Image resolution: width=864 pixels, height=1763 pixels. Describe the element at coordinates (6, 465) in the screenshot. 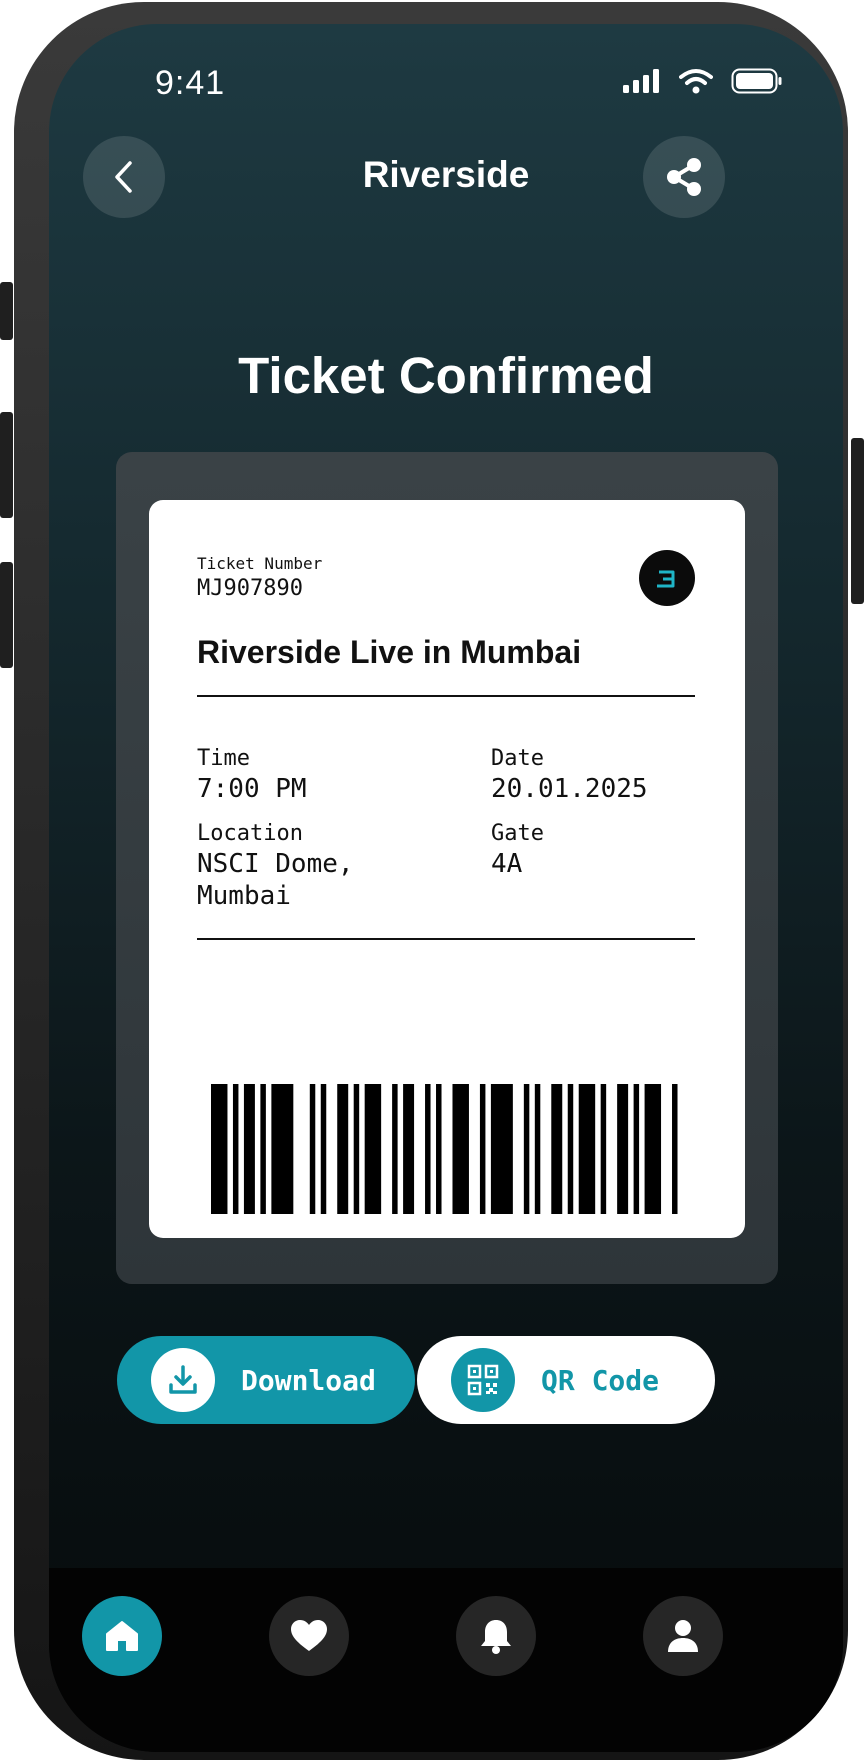

I see `volume-up-button` at that location.